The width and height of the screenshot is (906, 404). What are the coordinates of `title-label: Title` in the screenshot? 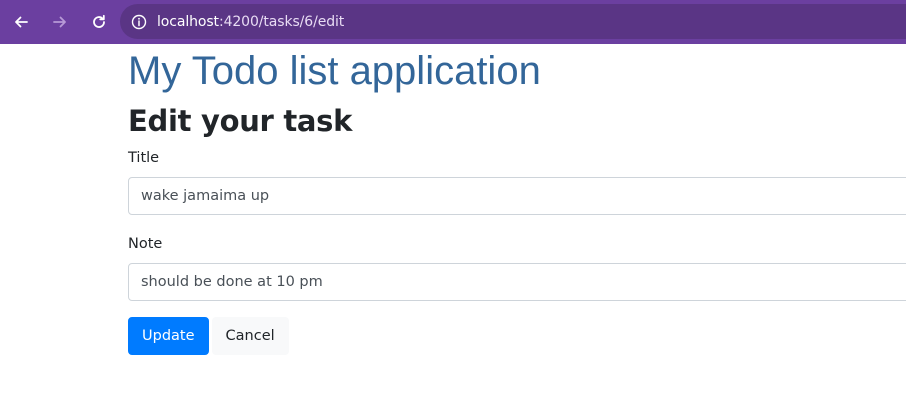 It's located at (144, 158).